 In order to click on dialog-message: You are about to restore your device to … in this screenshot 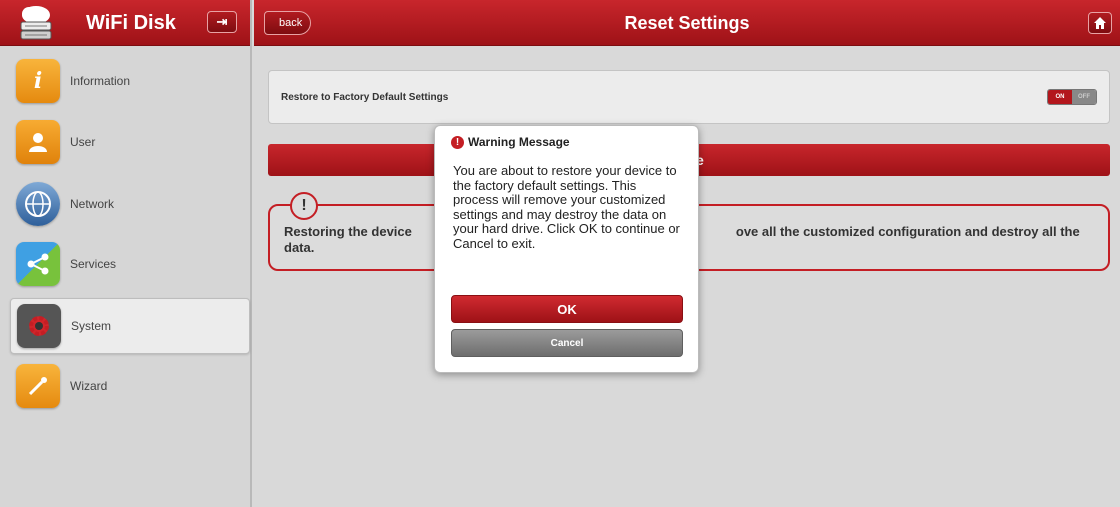, I will do `click(566, 207)`.